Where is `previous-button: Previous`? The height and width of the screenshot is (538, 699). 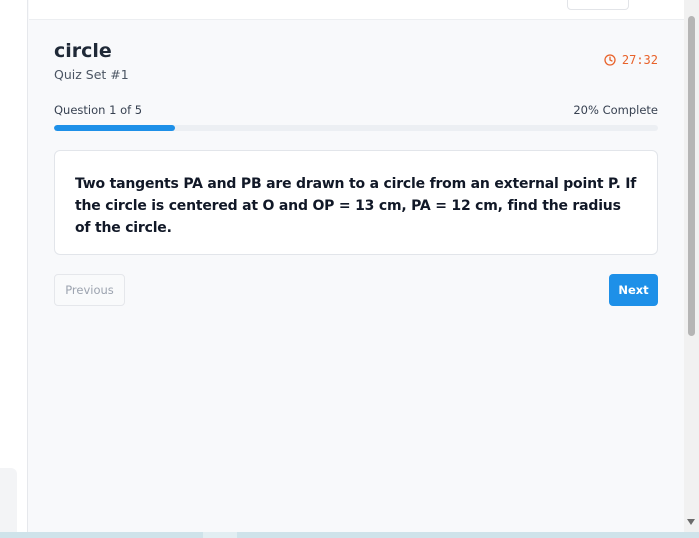
previous-button: Previous is located at coordinates (89, 290).